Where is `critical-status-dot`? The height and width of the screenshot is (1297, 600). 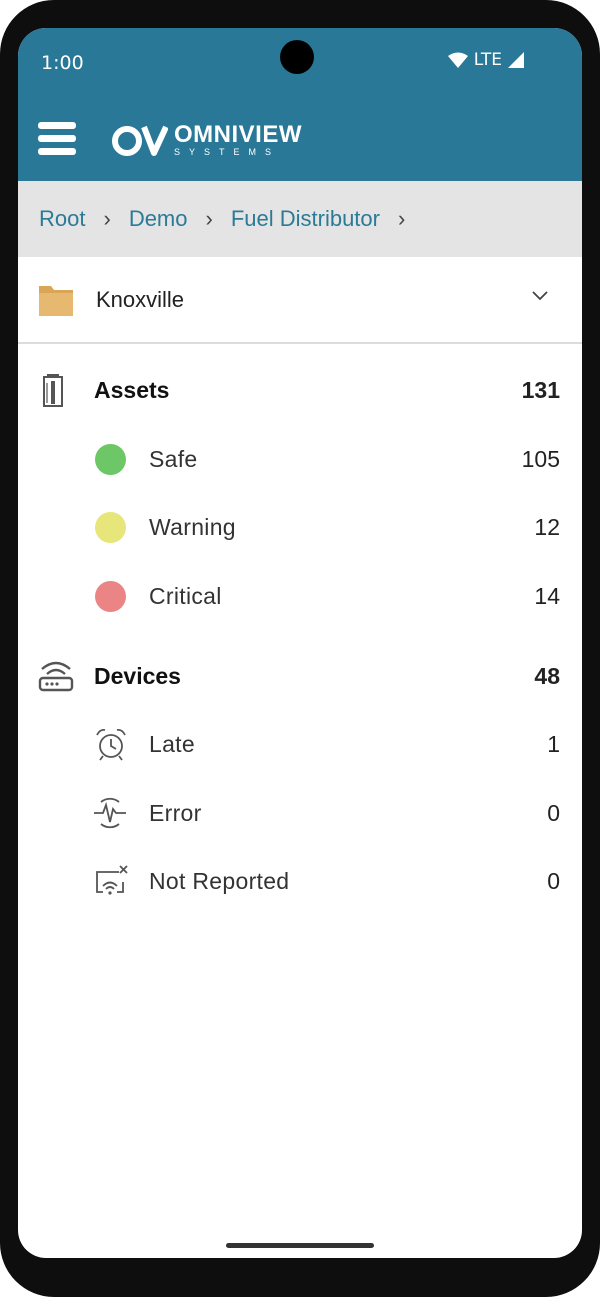
critical-status-dot is located at coordinates (110, 596).